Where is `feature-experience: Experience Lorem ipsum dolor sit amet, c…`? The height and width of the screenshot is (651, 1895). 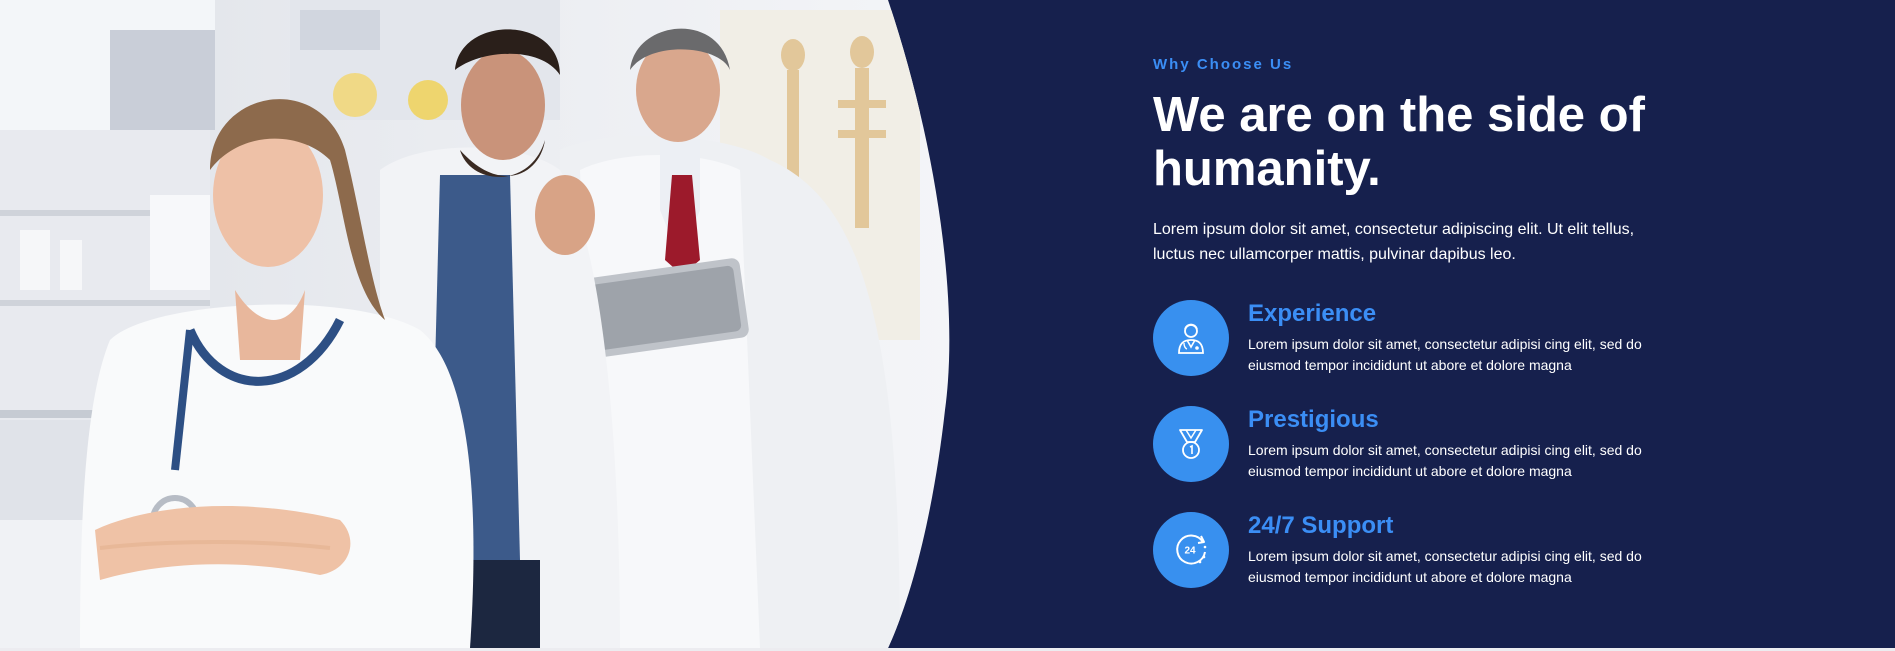
feature-experience: Experience Lorem ipsum dolor sit amet, c… is located at coordinates (1433, 340).